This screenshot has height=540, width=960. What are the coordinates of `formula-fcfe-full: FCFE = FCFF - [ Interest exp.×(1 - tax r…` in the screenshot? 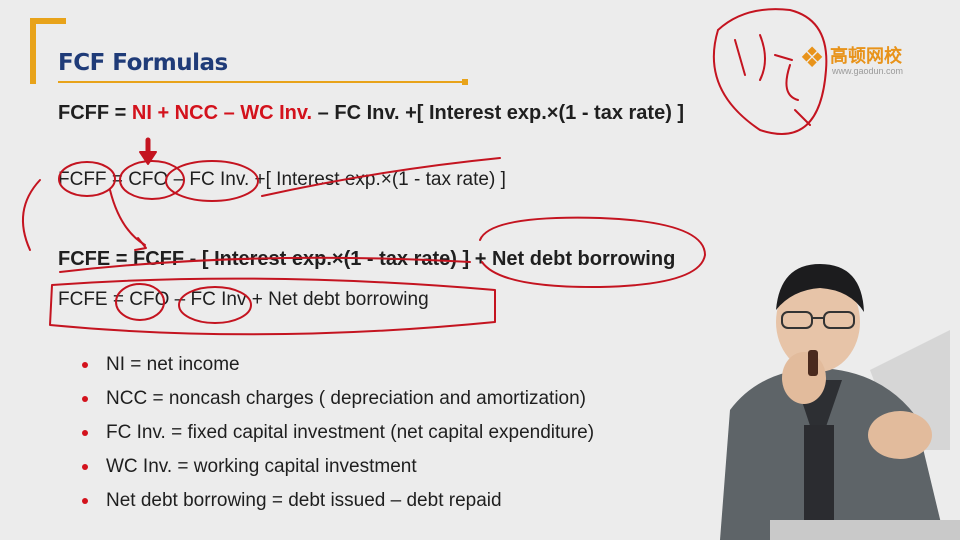 It's located at (367, 259).